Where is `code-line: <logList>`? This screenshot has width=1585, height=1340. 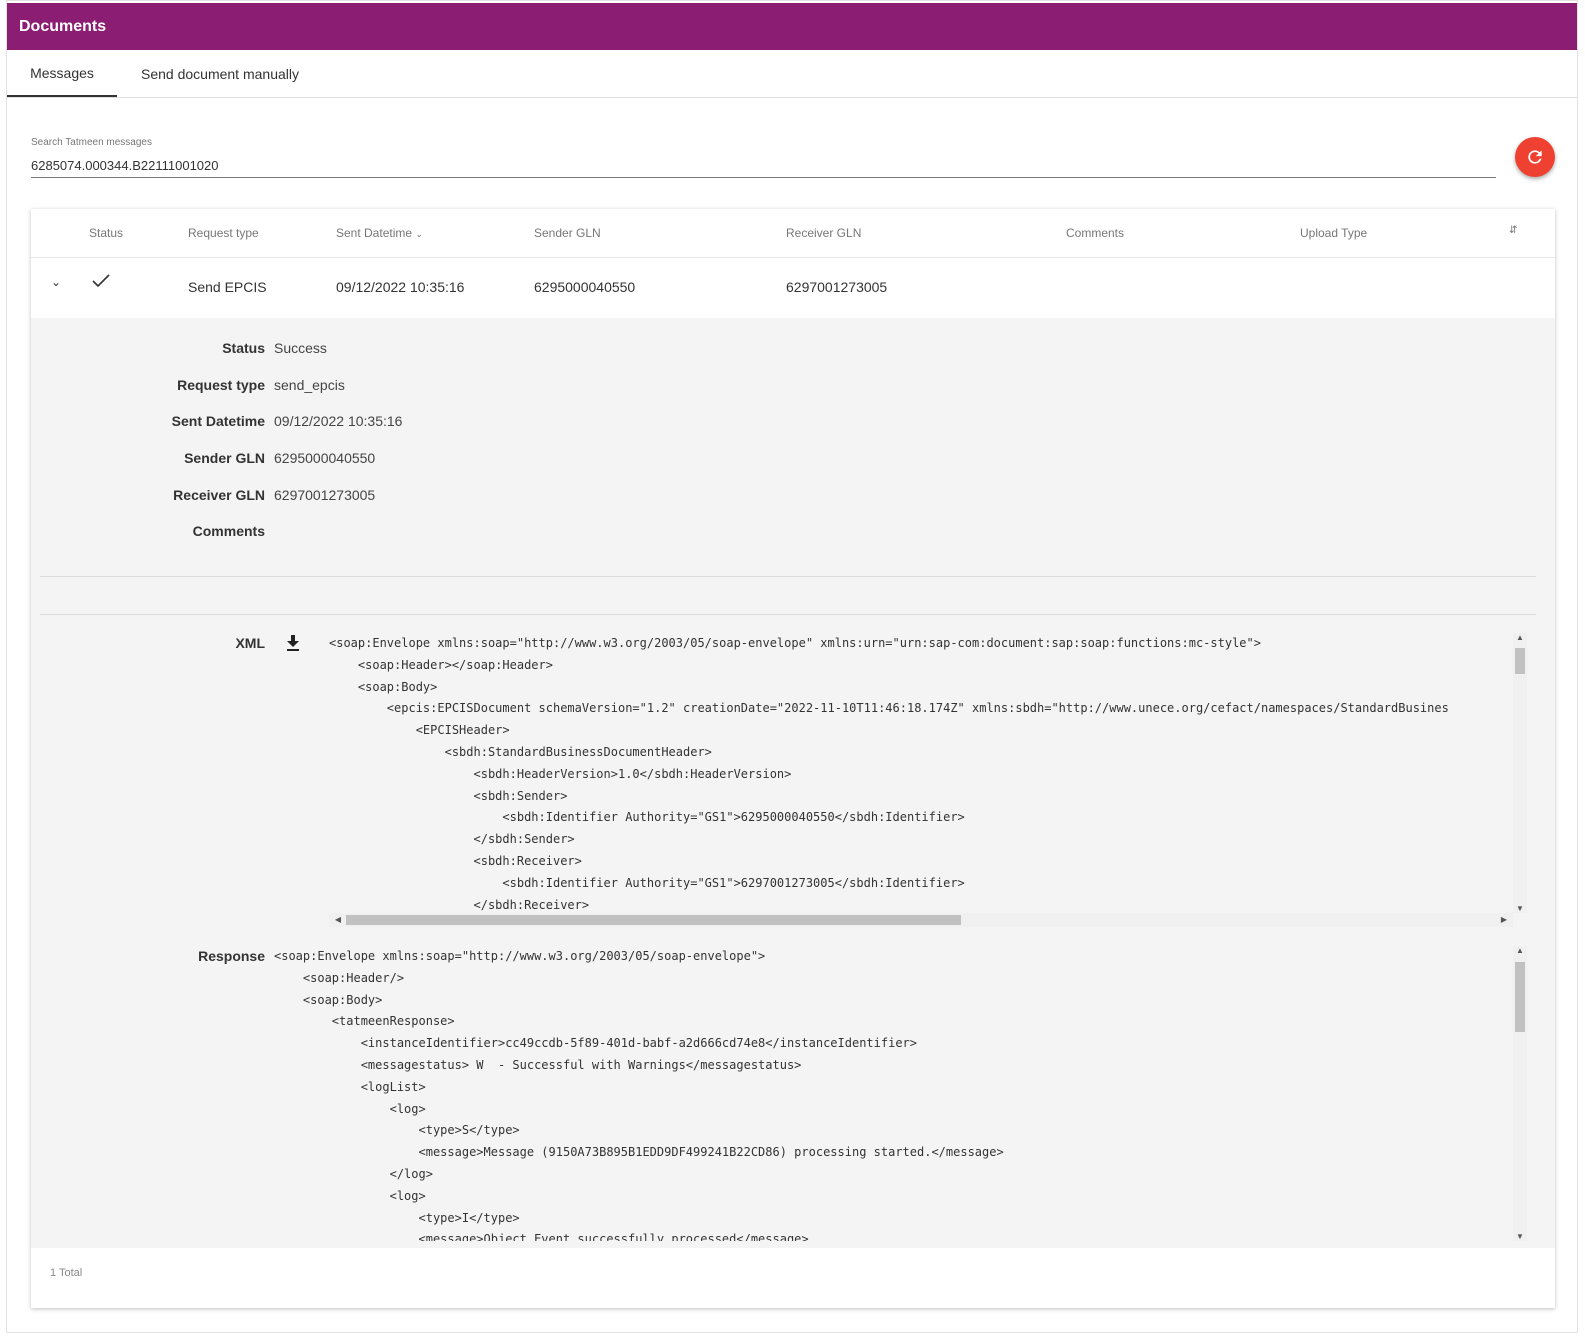 code-line: <logList> is located at coordinates (350, 1086).